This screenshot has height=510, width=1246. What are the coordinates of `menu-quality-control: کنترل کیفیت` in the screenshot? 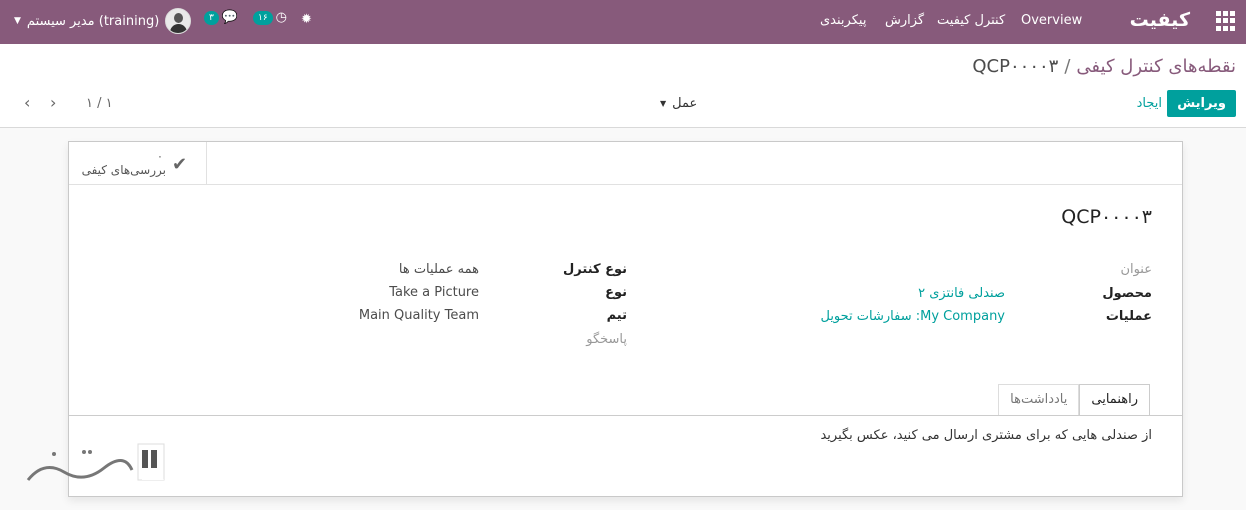 It's located at (971, 20).